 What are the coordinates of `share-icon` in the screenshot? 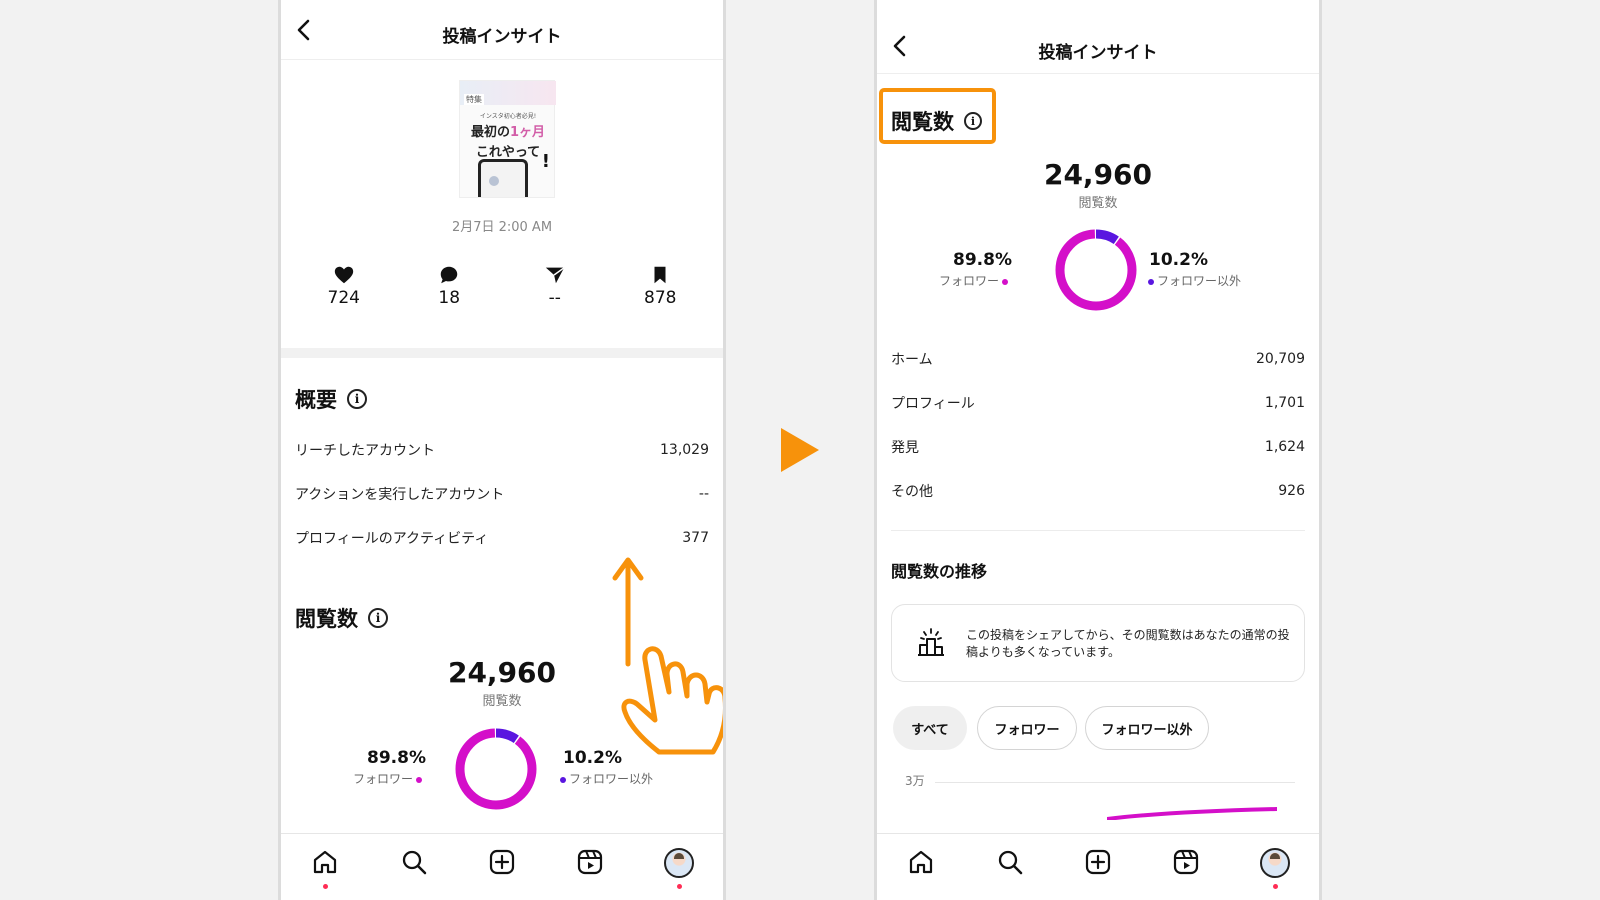 It's located at (555, 275).